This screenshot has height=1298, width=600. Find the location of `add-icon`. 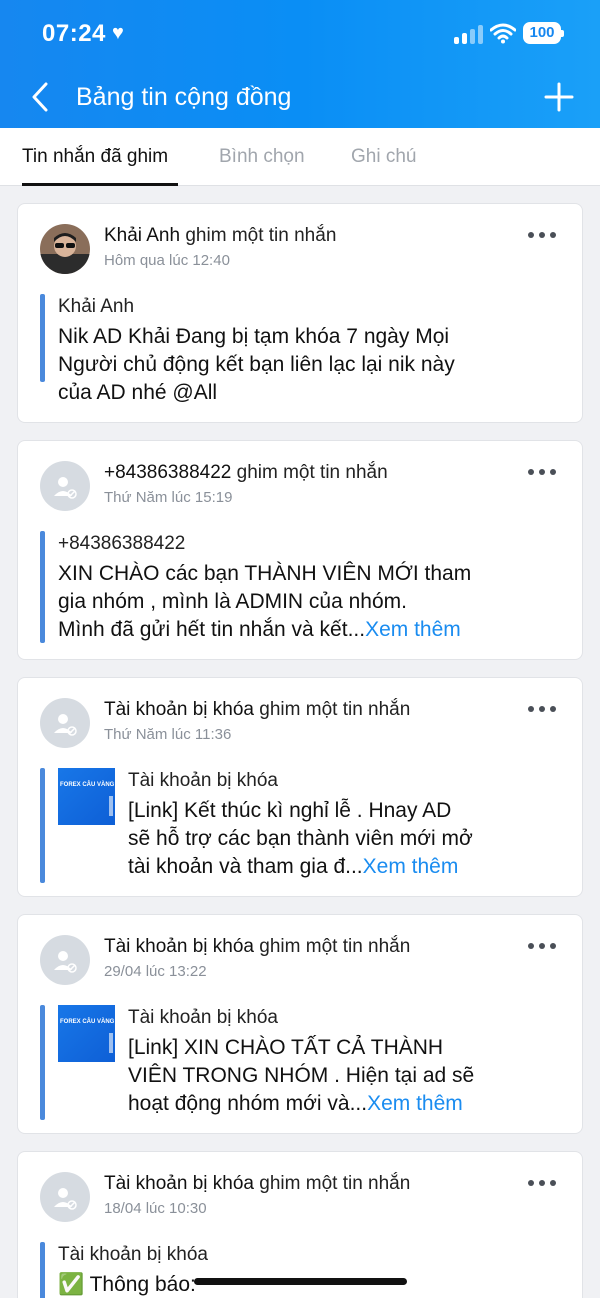

add-icon is located at coordinates (559, 97).